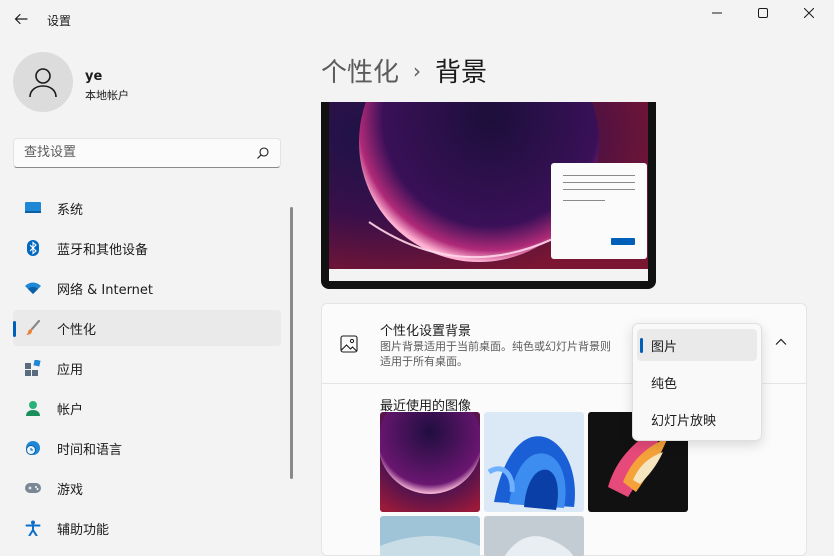 This screenshot has height=556, width=834. I want to click on avatar, so click(43, 82).